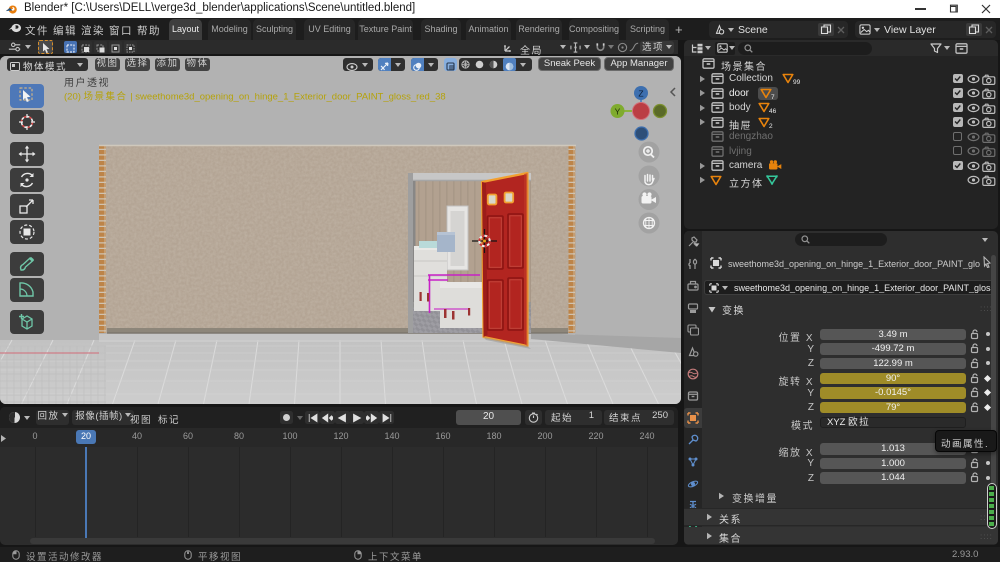 The width and height of the screenshot is (1000, 562). I want to click on svg-text: 46, so click(773, 111).